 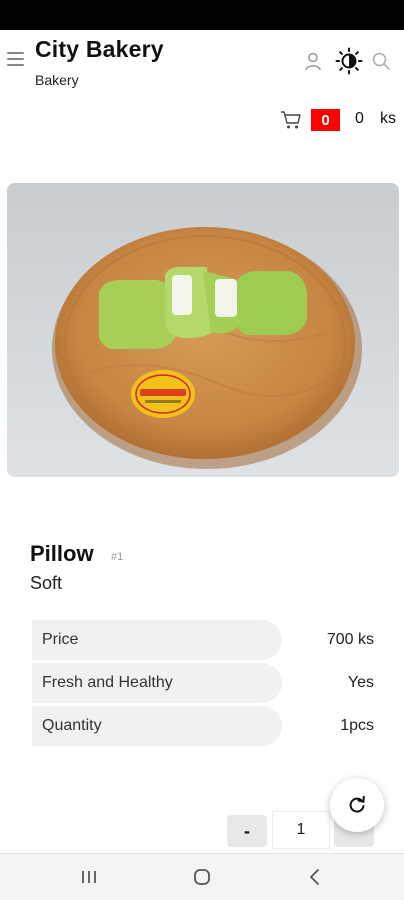 I want to click on store-subtitle: Bakery, so click(x=57, y=80).